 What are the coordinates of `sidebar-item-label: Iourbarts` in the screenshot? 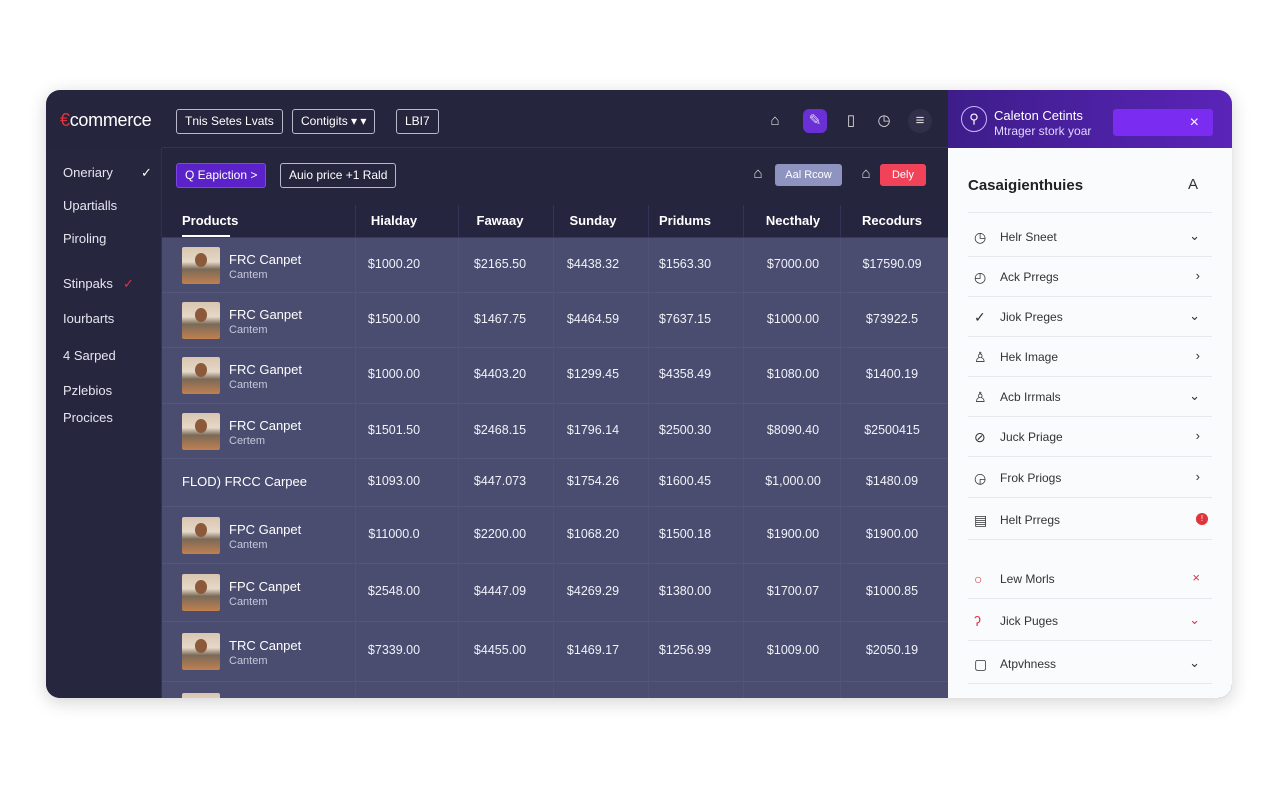 It's located at (89, 318).